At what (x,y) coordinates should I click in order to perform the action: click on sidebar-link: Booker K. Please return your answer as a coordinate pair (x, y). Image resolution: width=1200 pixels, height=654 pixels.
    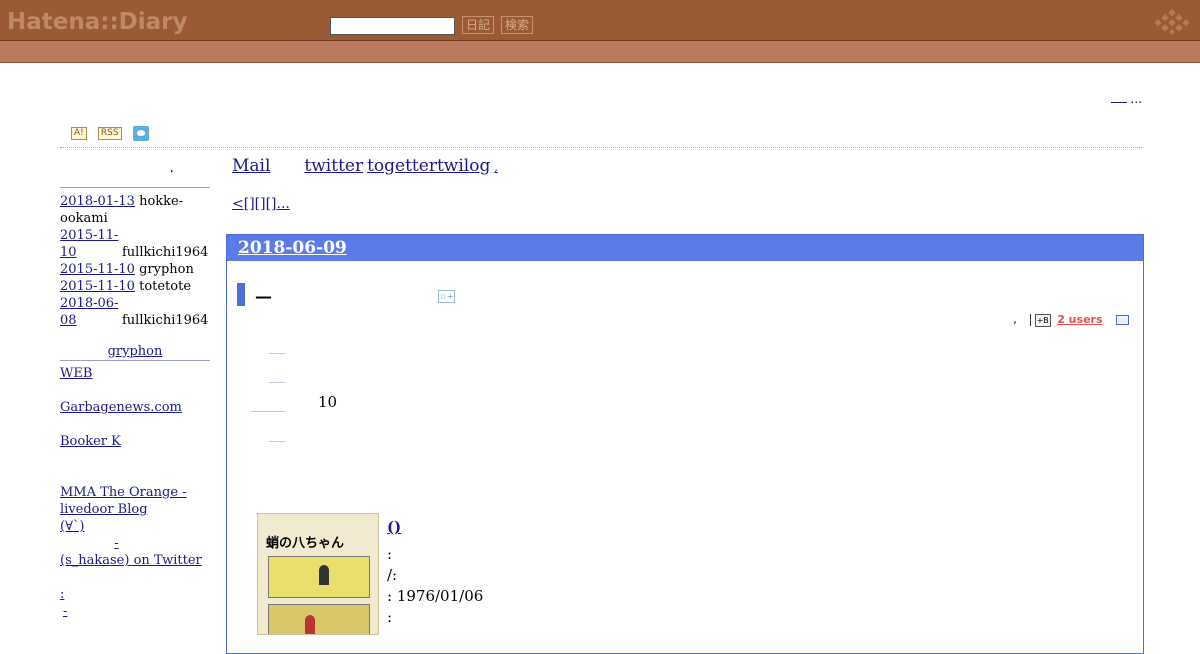
    Looking at the image, I should click on (123, 441).